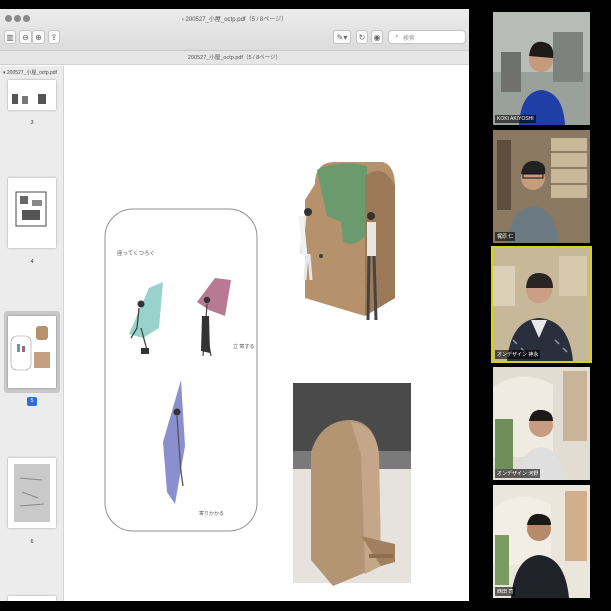 This screenshot has width=611, height=611. What do you see at coordinates (408, 38) in the screenshot?
I see `search-placeholder: 検索` at bounding box center [408, 38].